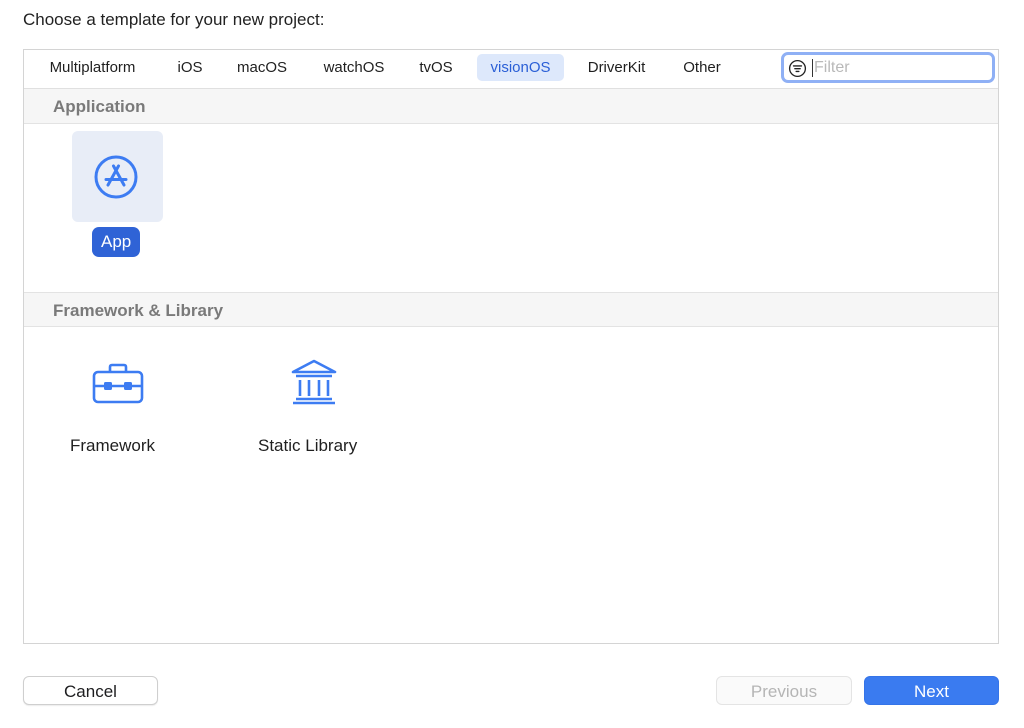 The height and width of the screenshot is (728, 1024). I want to click on page-title: Choose a template for your new project:, so click(174, 19).